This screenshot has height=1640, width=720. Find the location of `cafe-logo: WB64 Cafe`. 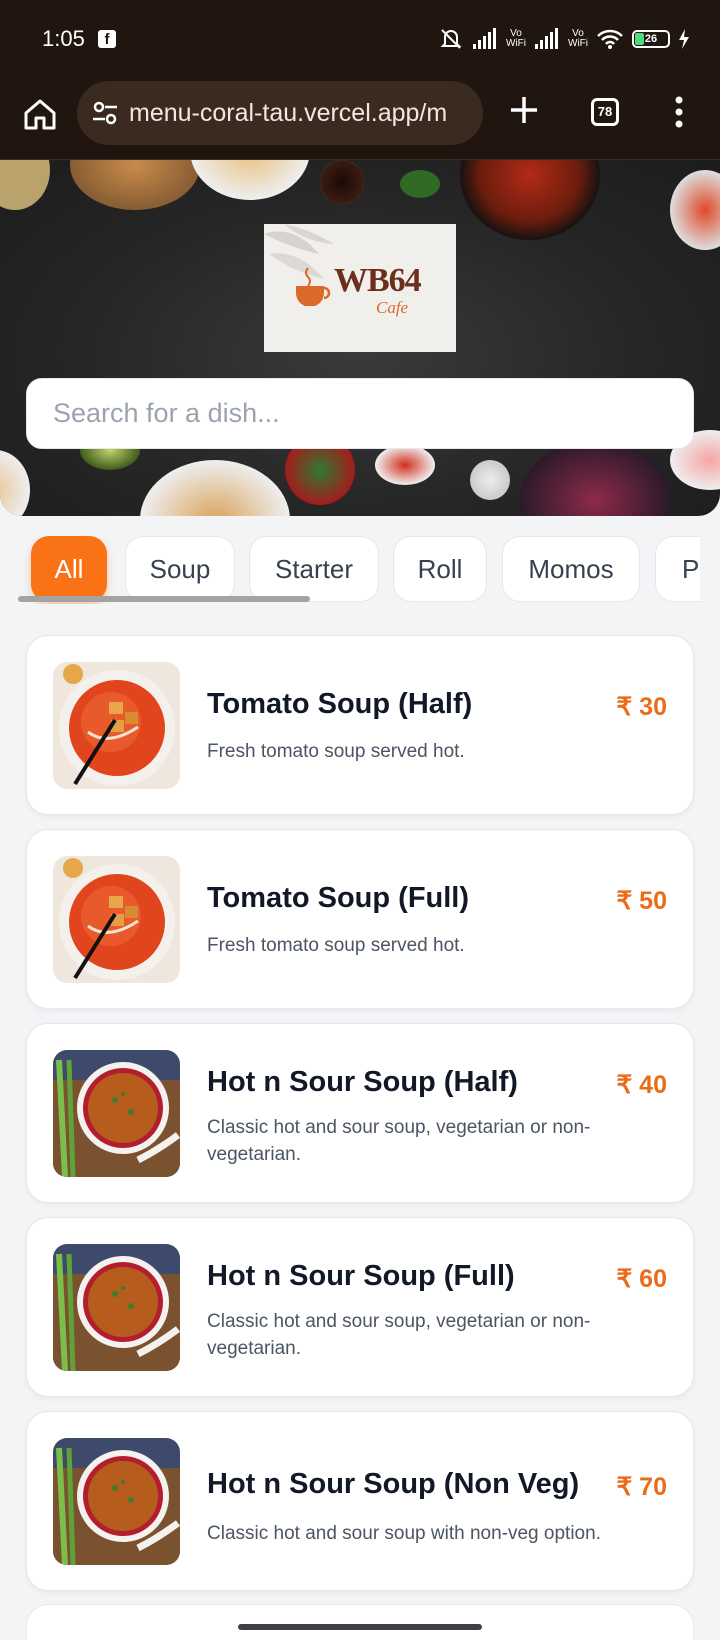

cafe-logo: WB64 Cafe is located at coordinates (360, 288).